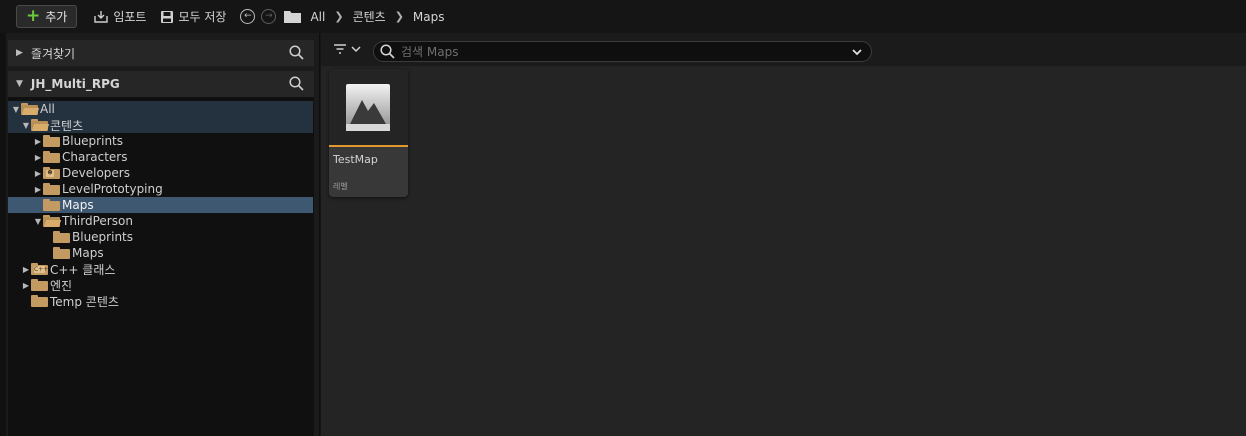 The image size is (1246, 436). I want to click on asset-search-input, so click(621, 51).